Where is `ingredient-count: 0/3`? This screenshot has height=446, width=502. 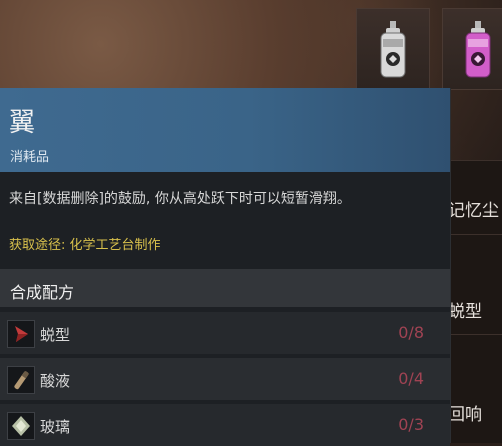 ingredient-count: 0/3 is located at coordinates (411, 424).